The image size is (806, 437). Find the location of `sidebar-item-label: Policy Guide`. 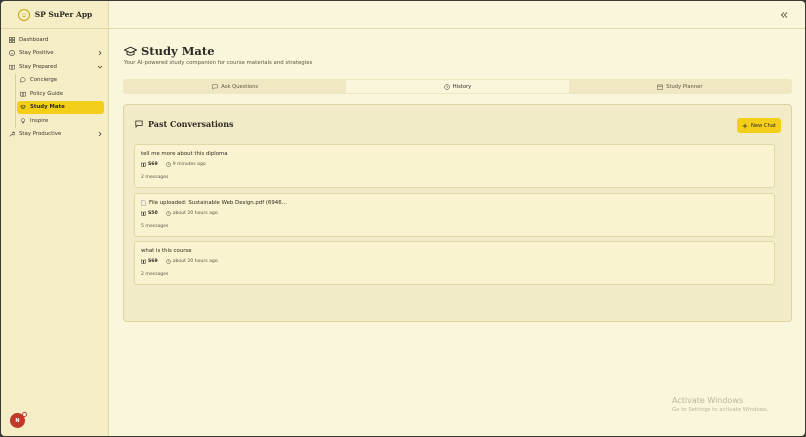

sidebar-item-label: Policy Guide is located at coordinates (47, 93).